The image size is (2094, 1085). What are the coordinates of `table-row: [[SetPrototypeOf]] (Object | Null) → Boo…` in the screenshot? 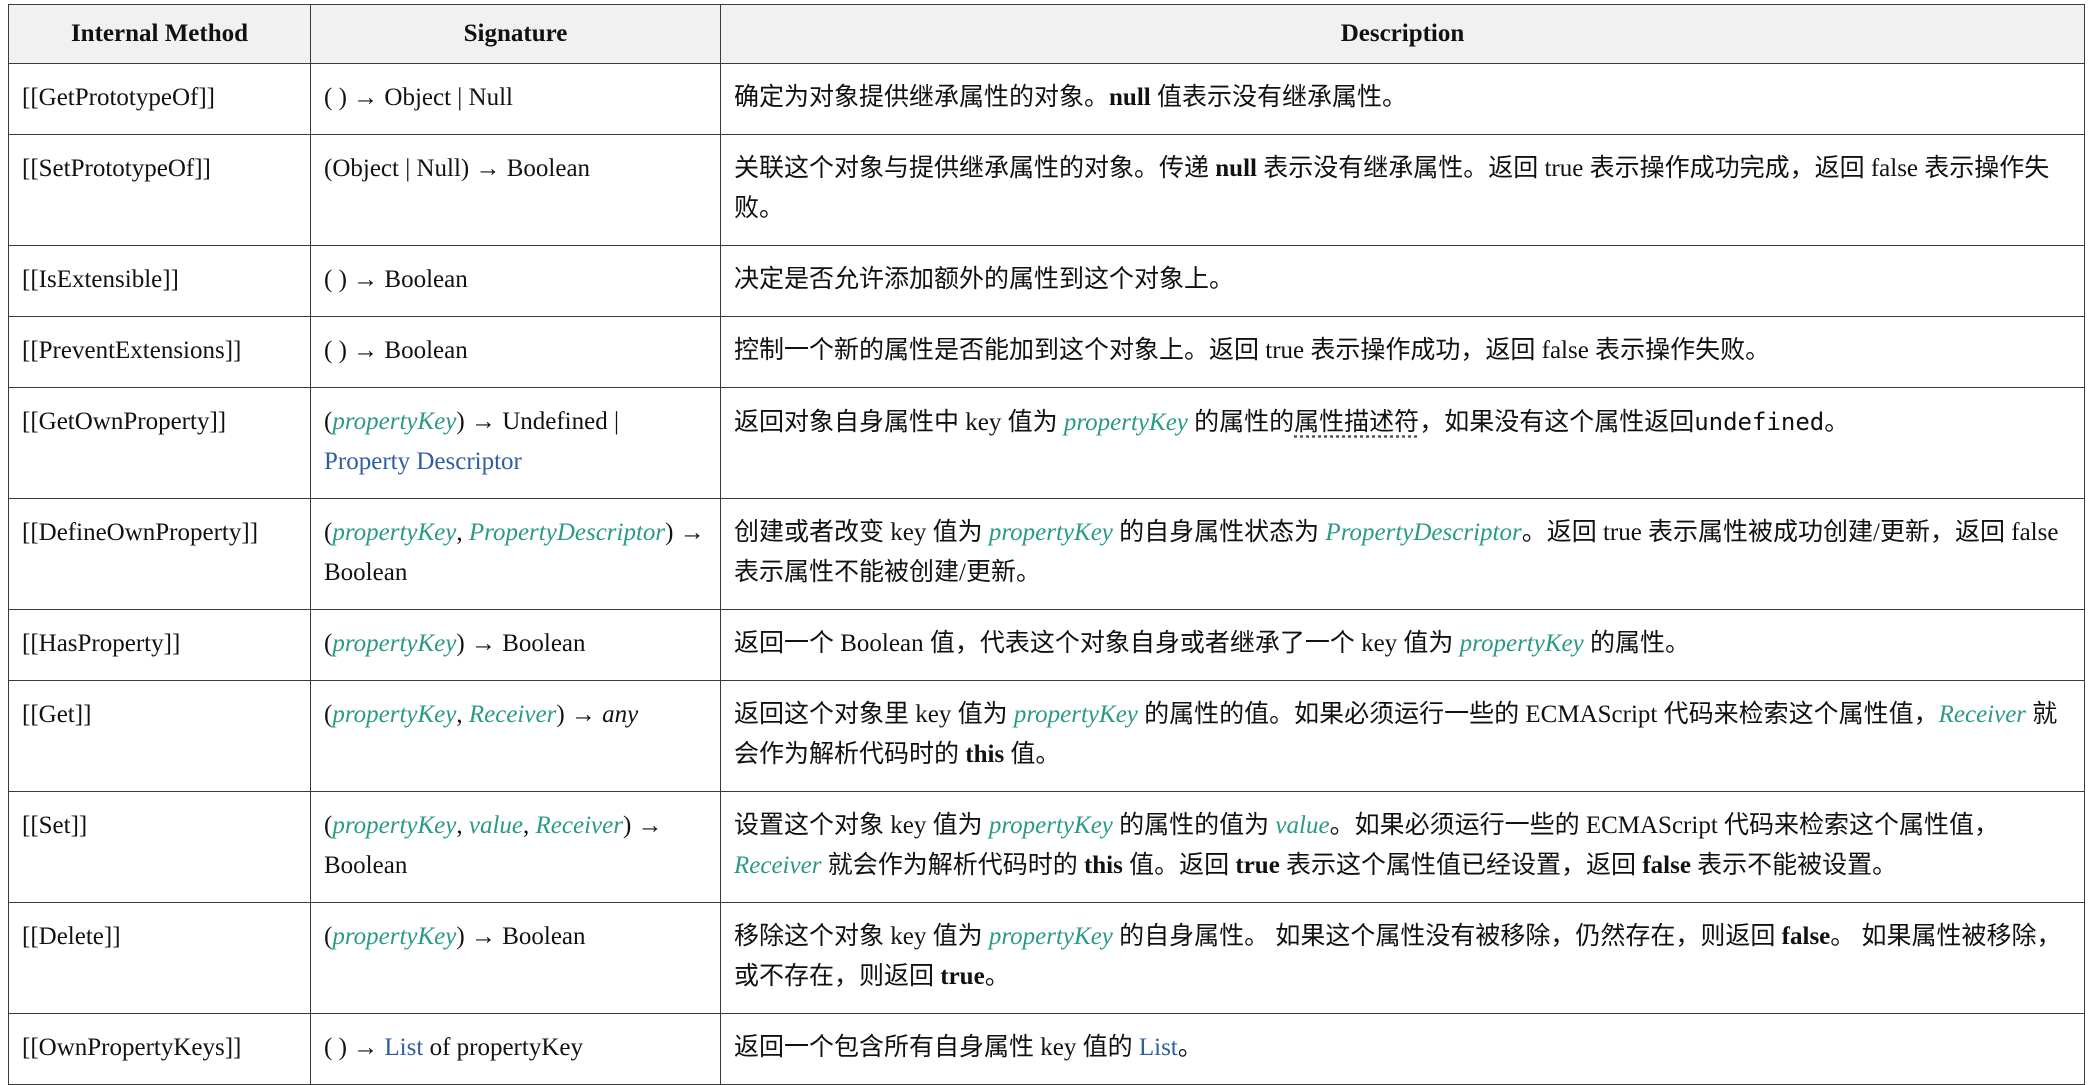 It's located at (1046, 190).